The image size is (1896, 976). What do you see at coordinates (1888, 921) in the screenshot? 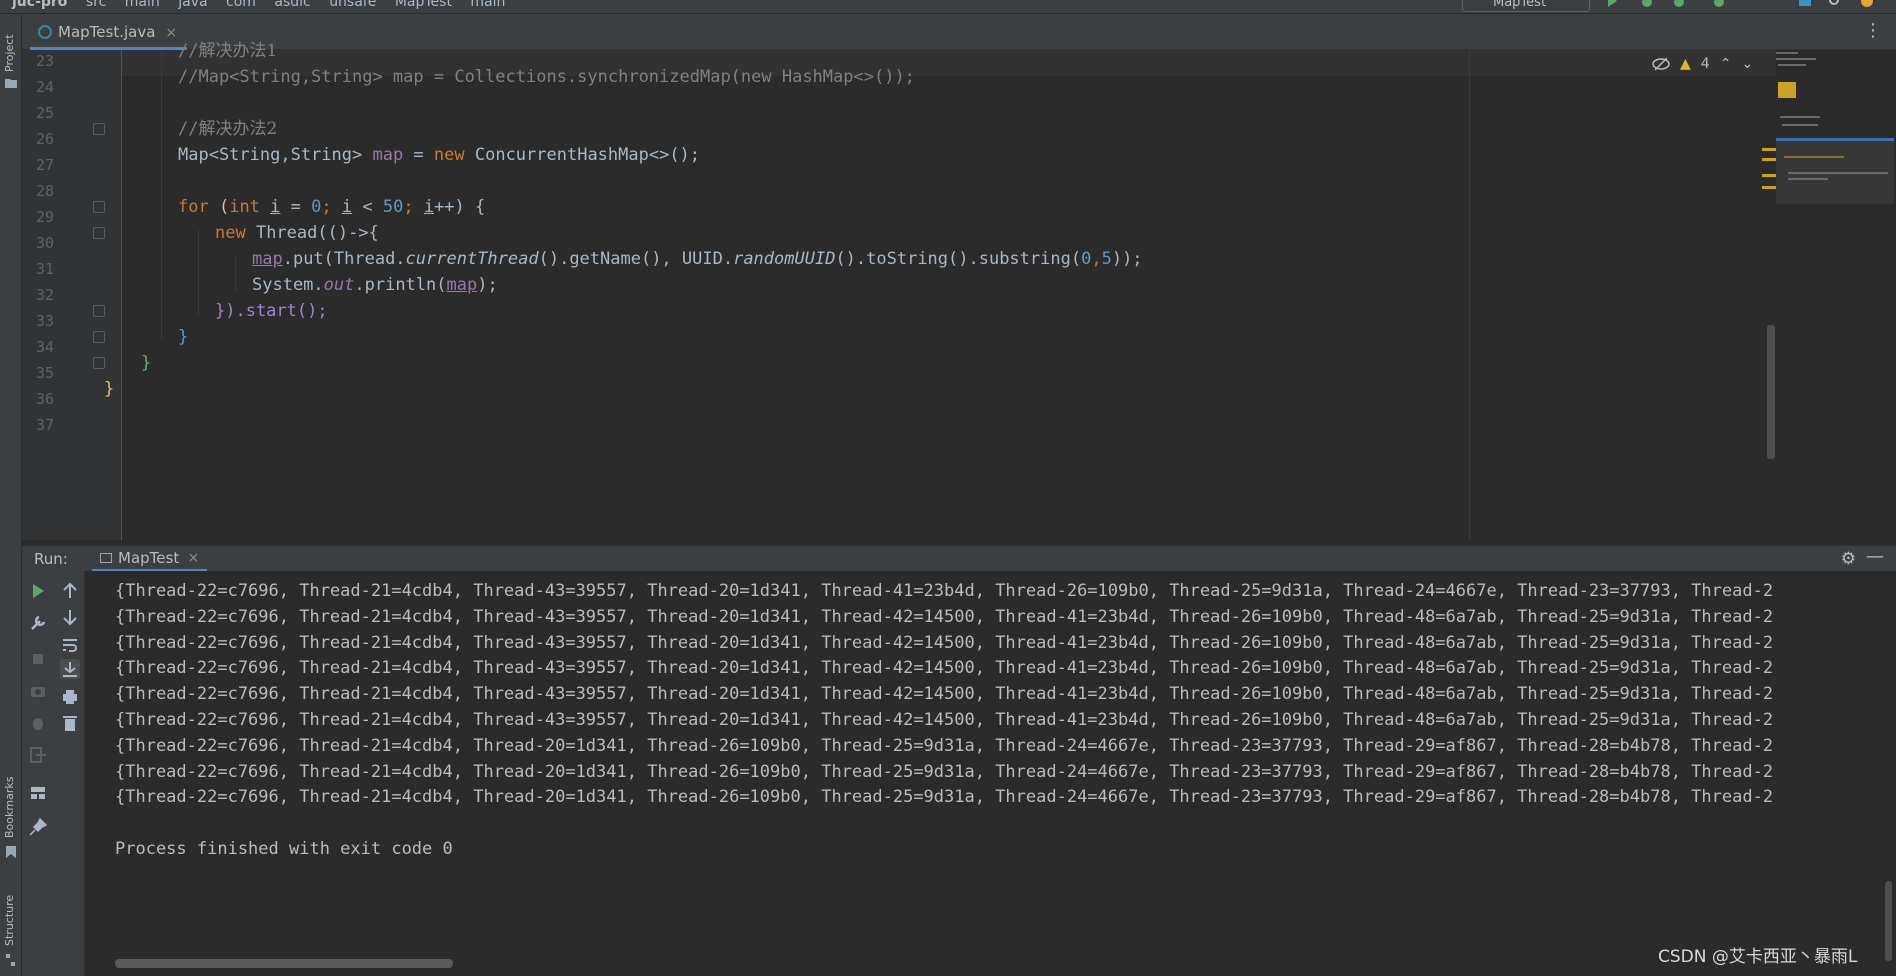
I see `console-vertical-scrollbar` at bounding box center [1888, 921].